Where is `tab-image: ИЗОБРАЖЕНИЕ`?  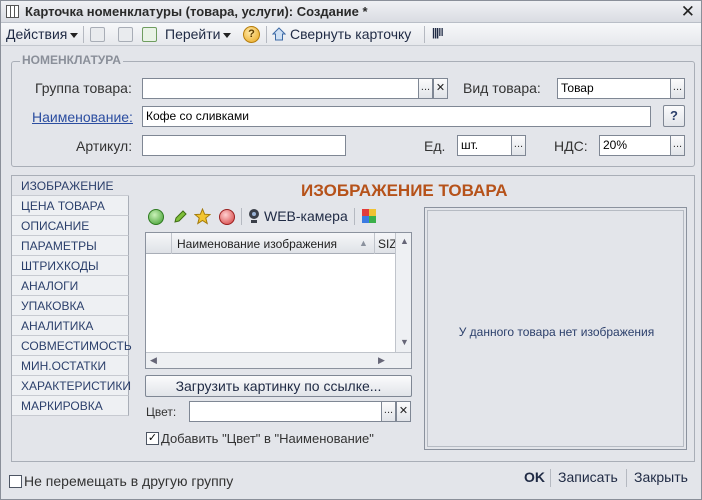 tab-image: ИЗОБРАЖЕНИЕ is located at coordinates (70, 186).